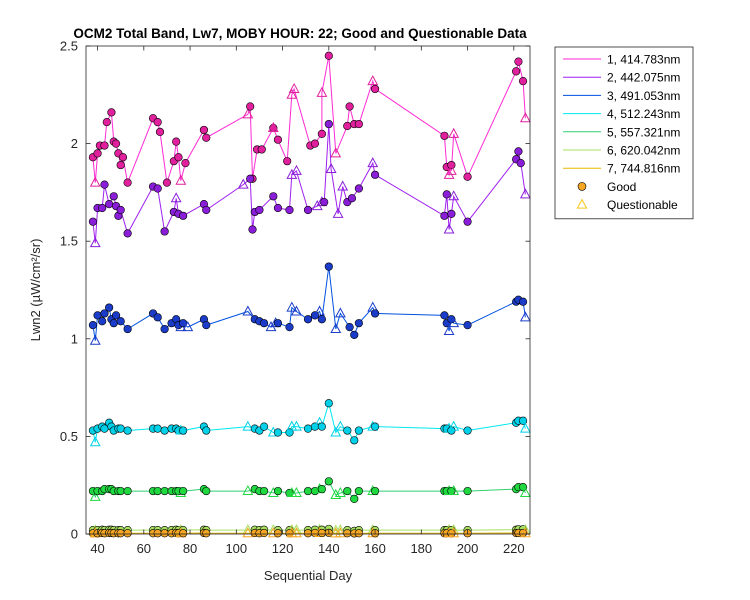 This screenshot has width=750, height=600. What do you see at coordinates (643, 114) in the screenshot?
I see `legend-entry-4: 4, 512.243nm` at bounding box center [643, 114].